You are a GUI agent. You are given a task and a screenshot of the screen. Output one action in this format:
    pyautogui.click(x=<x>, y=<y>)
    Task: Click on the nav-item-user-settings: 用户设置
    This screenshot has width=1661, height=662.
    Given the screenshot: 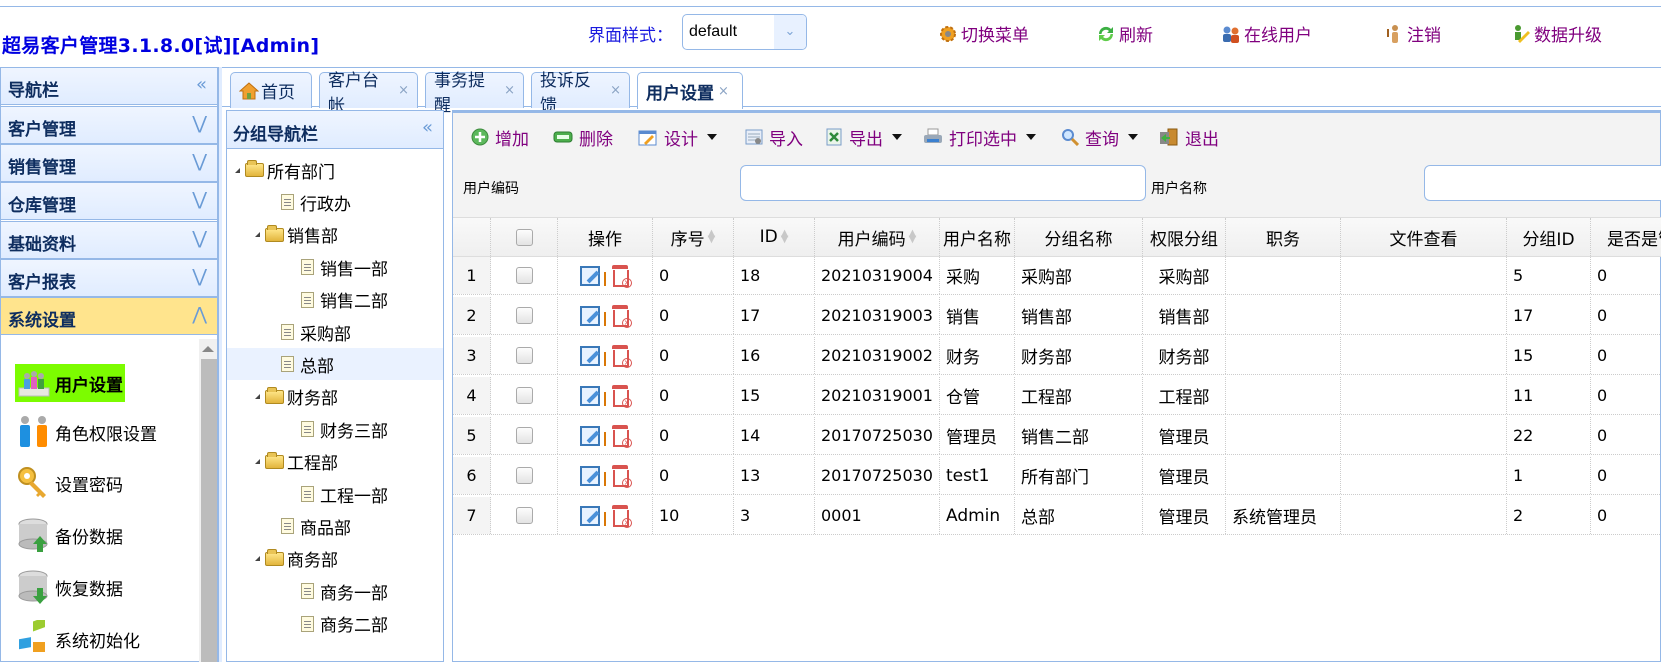 What is the action you would take?
    pyautogui.click(x=70, y=383)
    